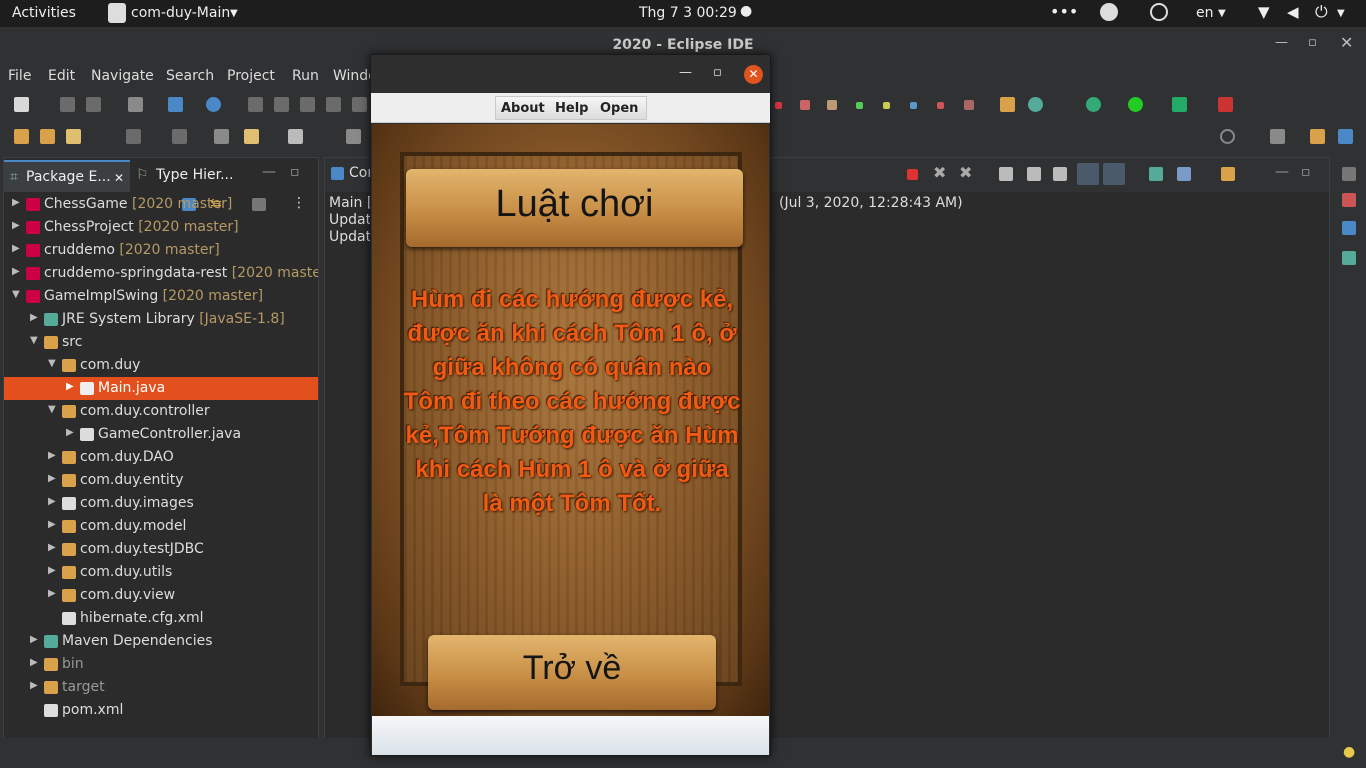  I want to click on outline-icon, so click(1349, 200).